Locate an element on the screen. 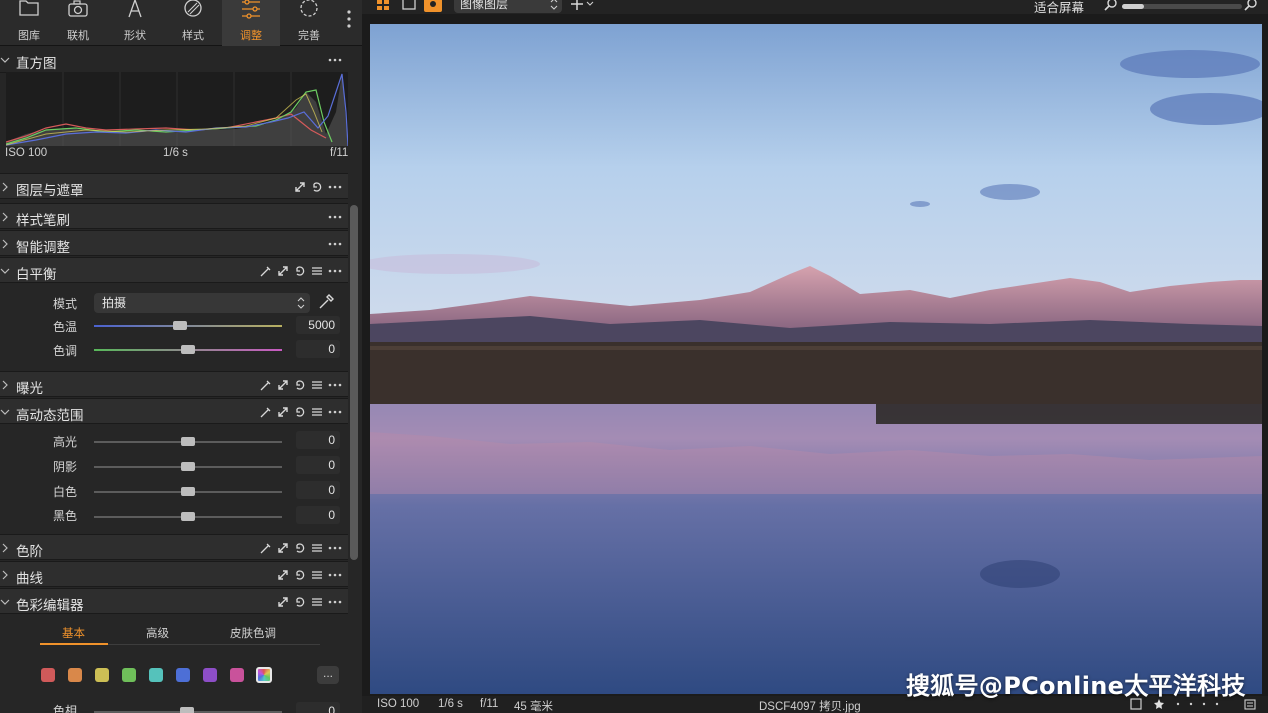 The width and height of the screenshot is (1268, 713). swatch-orange is located at coordinates (75, 675).